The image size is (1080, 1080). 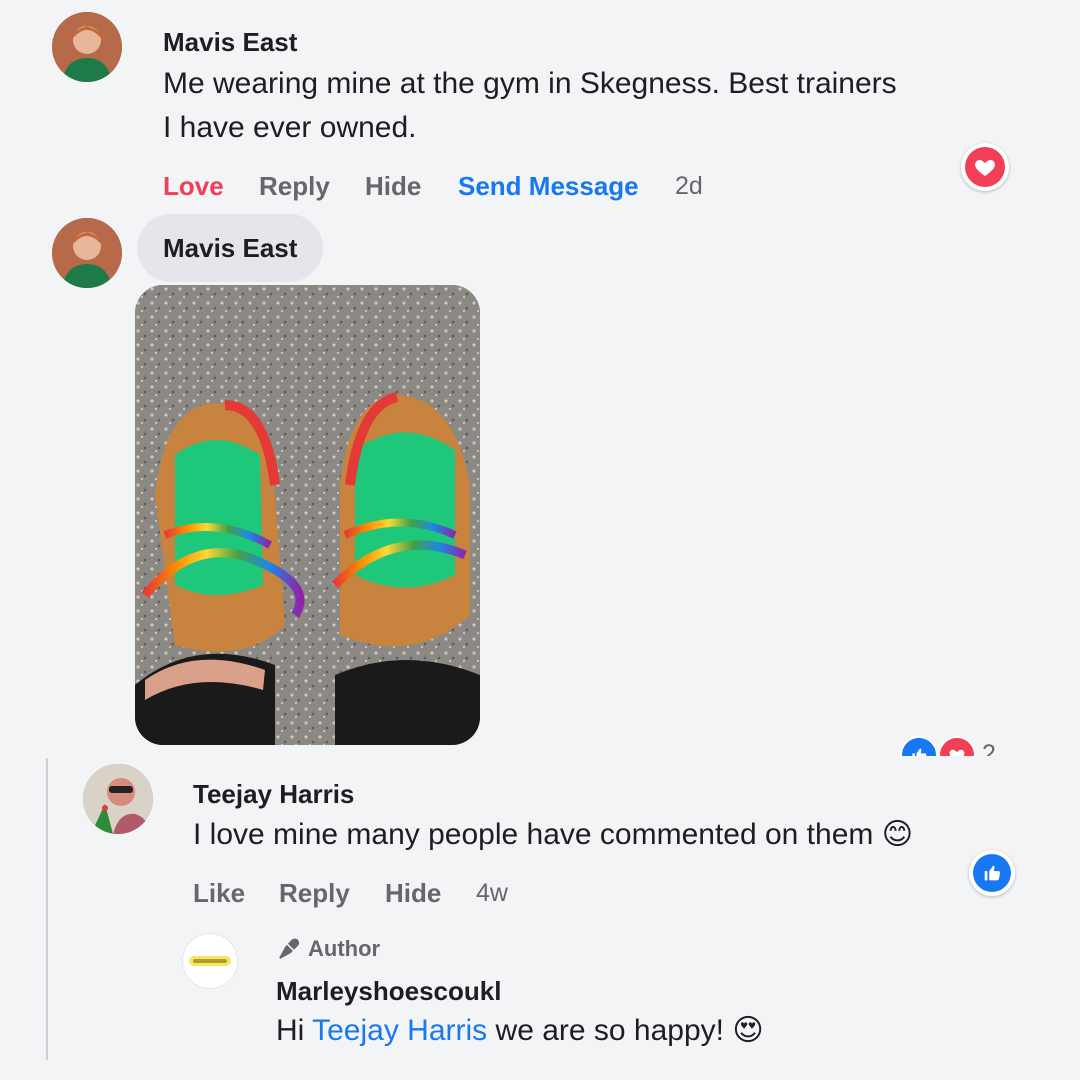 What do you see at coordinates (294, 1030) in the screenshot?
I see `reply-text-prefix: Hi` at bounding box center [294, 1030].